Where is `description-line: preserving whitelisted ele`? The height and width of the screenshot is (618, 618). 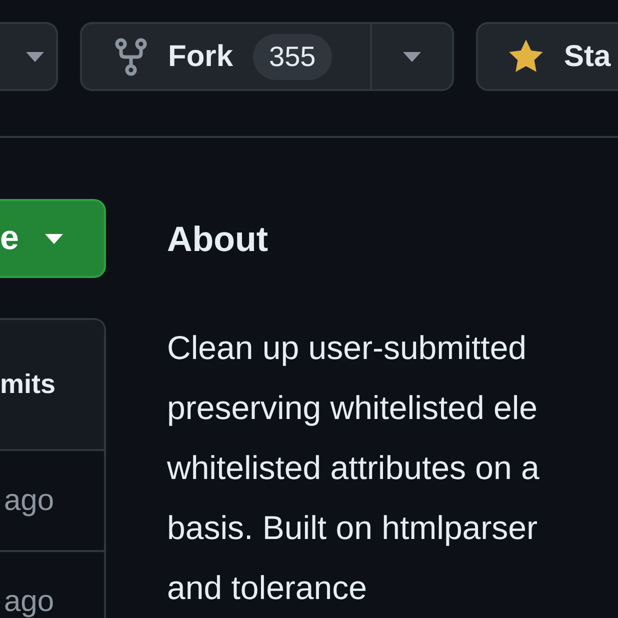
description-line: preserving whitelisted ele is located at coordinates (353, 408).